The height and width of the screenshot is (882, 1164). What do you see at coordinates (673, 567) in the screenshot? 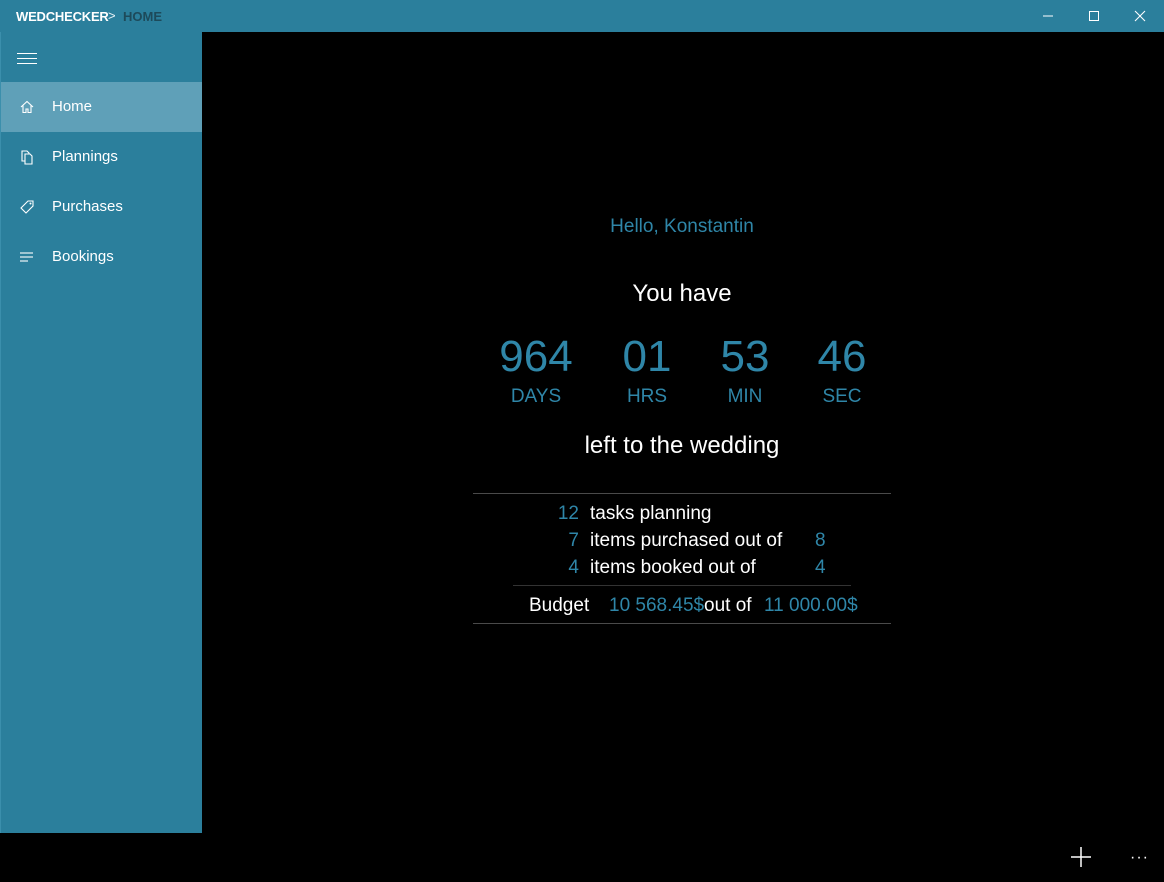
I see `booked-label: items booked out of` at bounding box center [673, 567].